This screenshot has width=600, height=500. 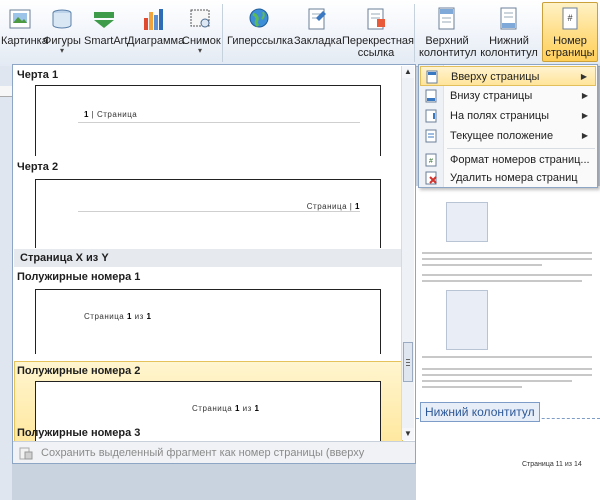 I want to click on format-page-numbers-icon: #, so click(x=431, y=160).